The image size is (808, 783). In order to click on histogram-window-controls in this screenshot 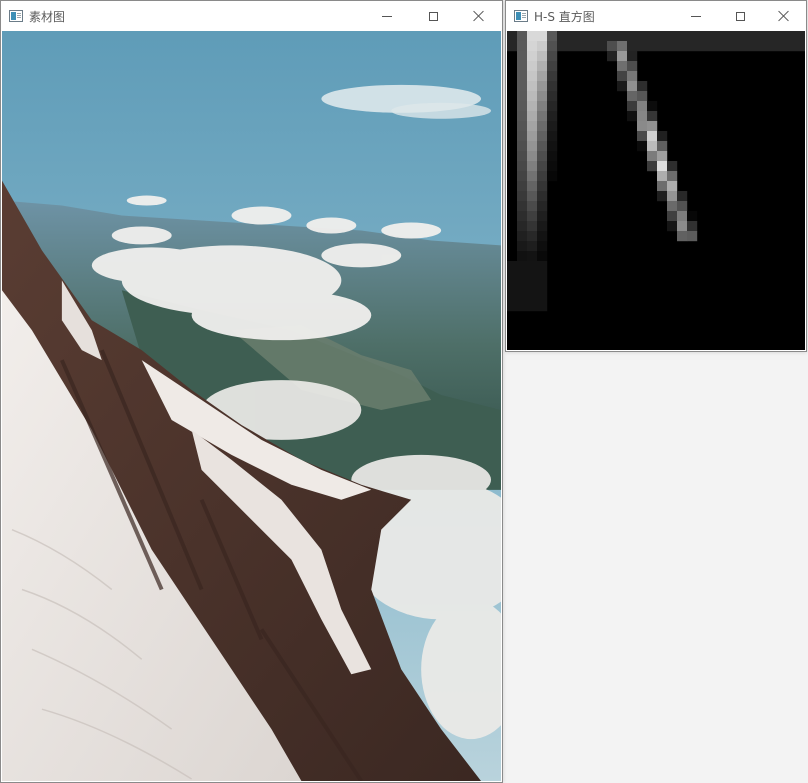, I will do `click(740, 16)`.